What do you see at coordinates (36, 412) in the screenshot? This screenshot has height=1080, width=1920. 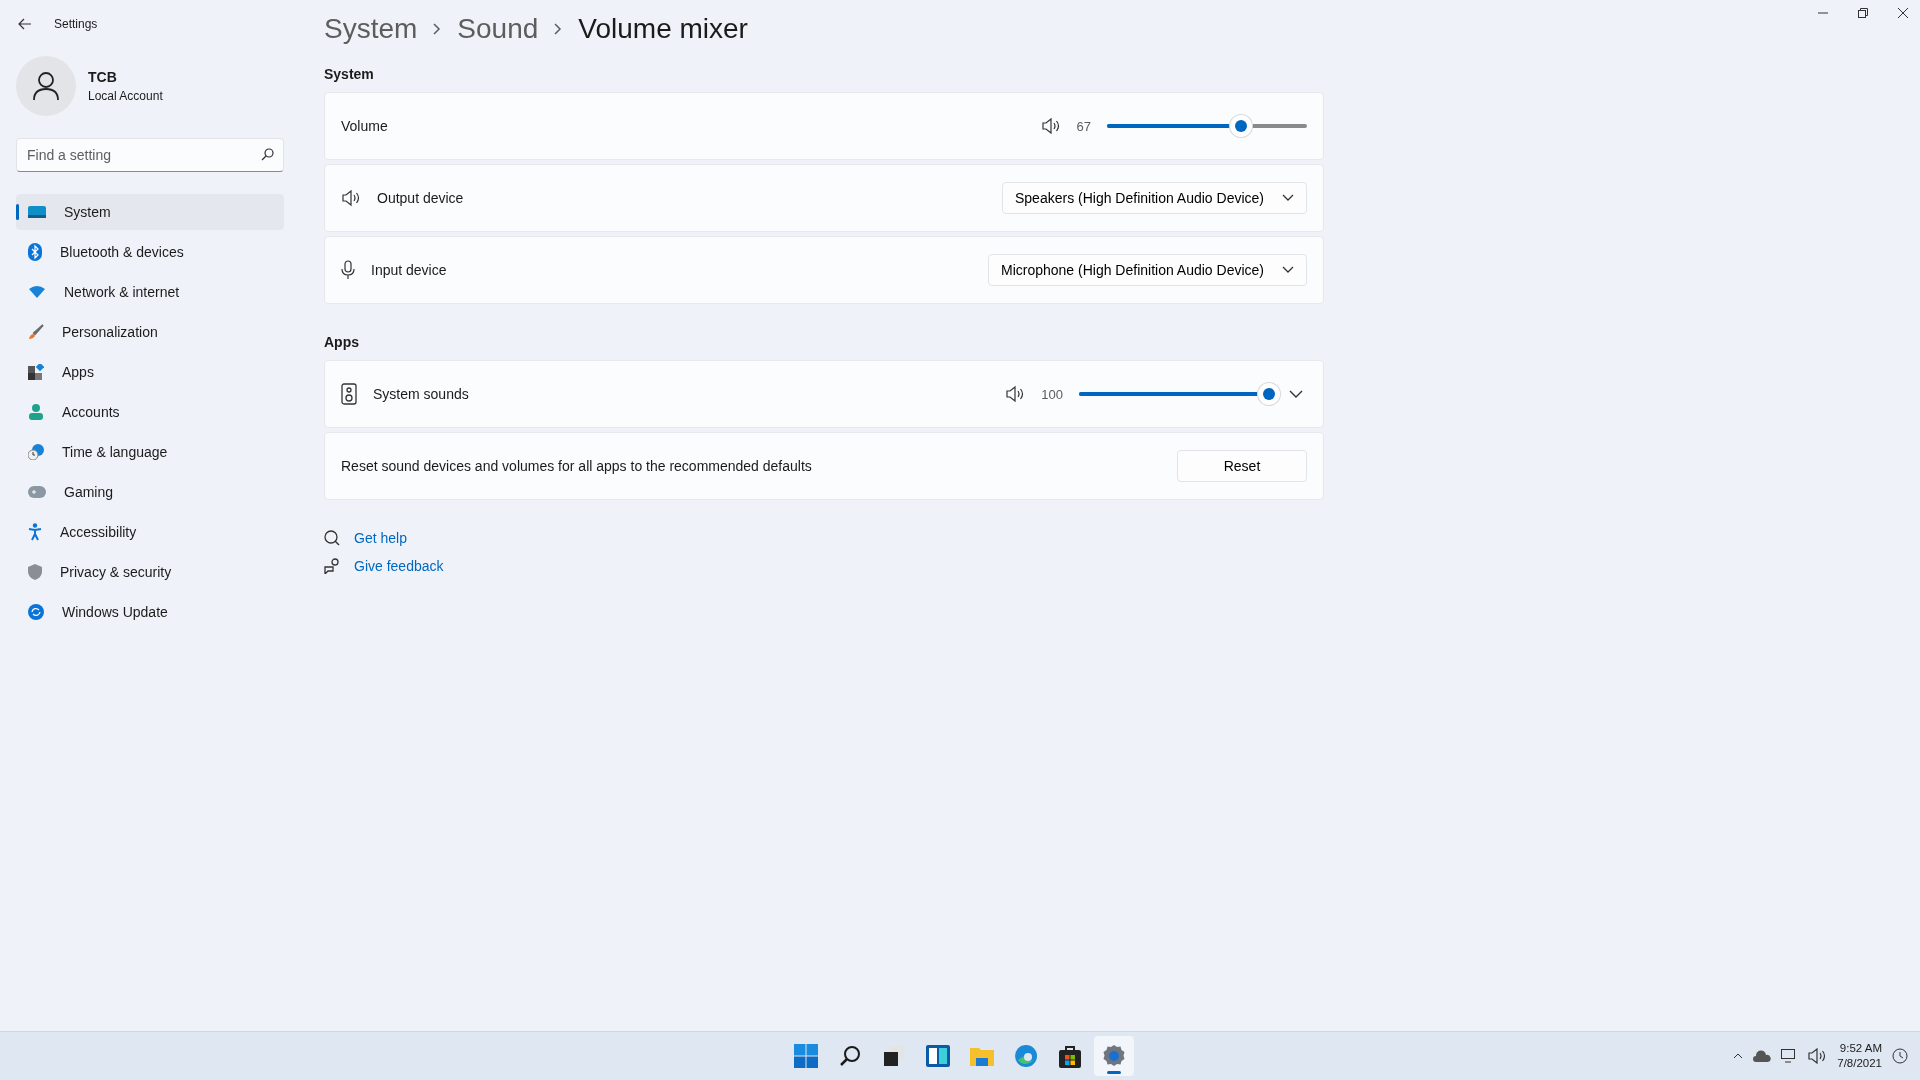 I see `person-icon` at bounding box center [36, 412].